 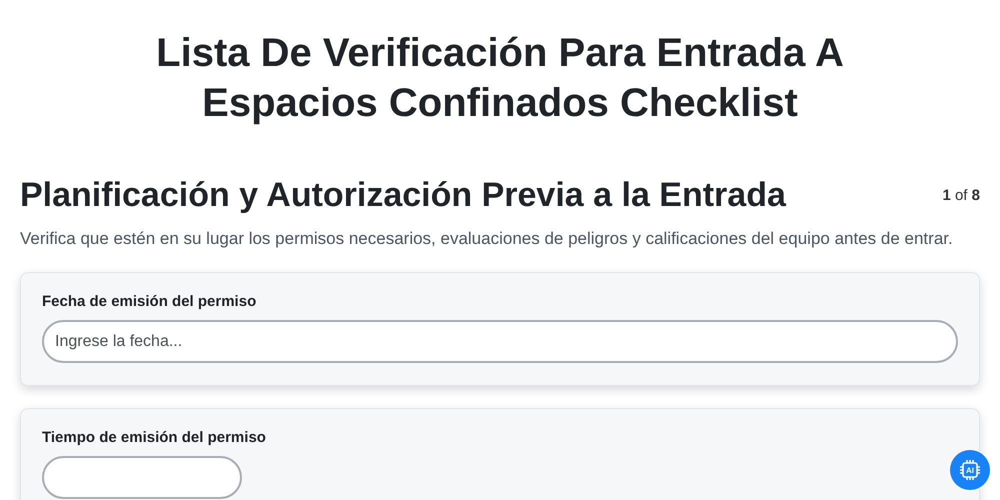 I want to click on section-description: Verifica que estén en su lugar los permisos necesarios, evaluaciones de peligros y calificaciones del equipo antes de entrar., so click(x=487, y=239).